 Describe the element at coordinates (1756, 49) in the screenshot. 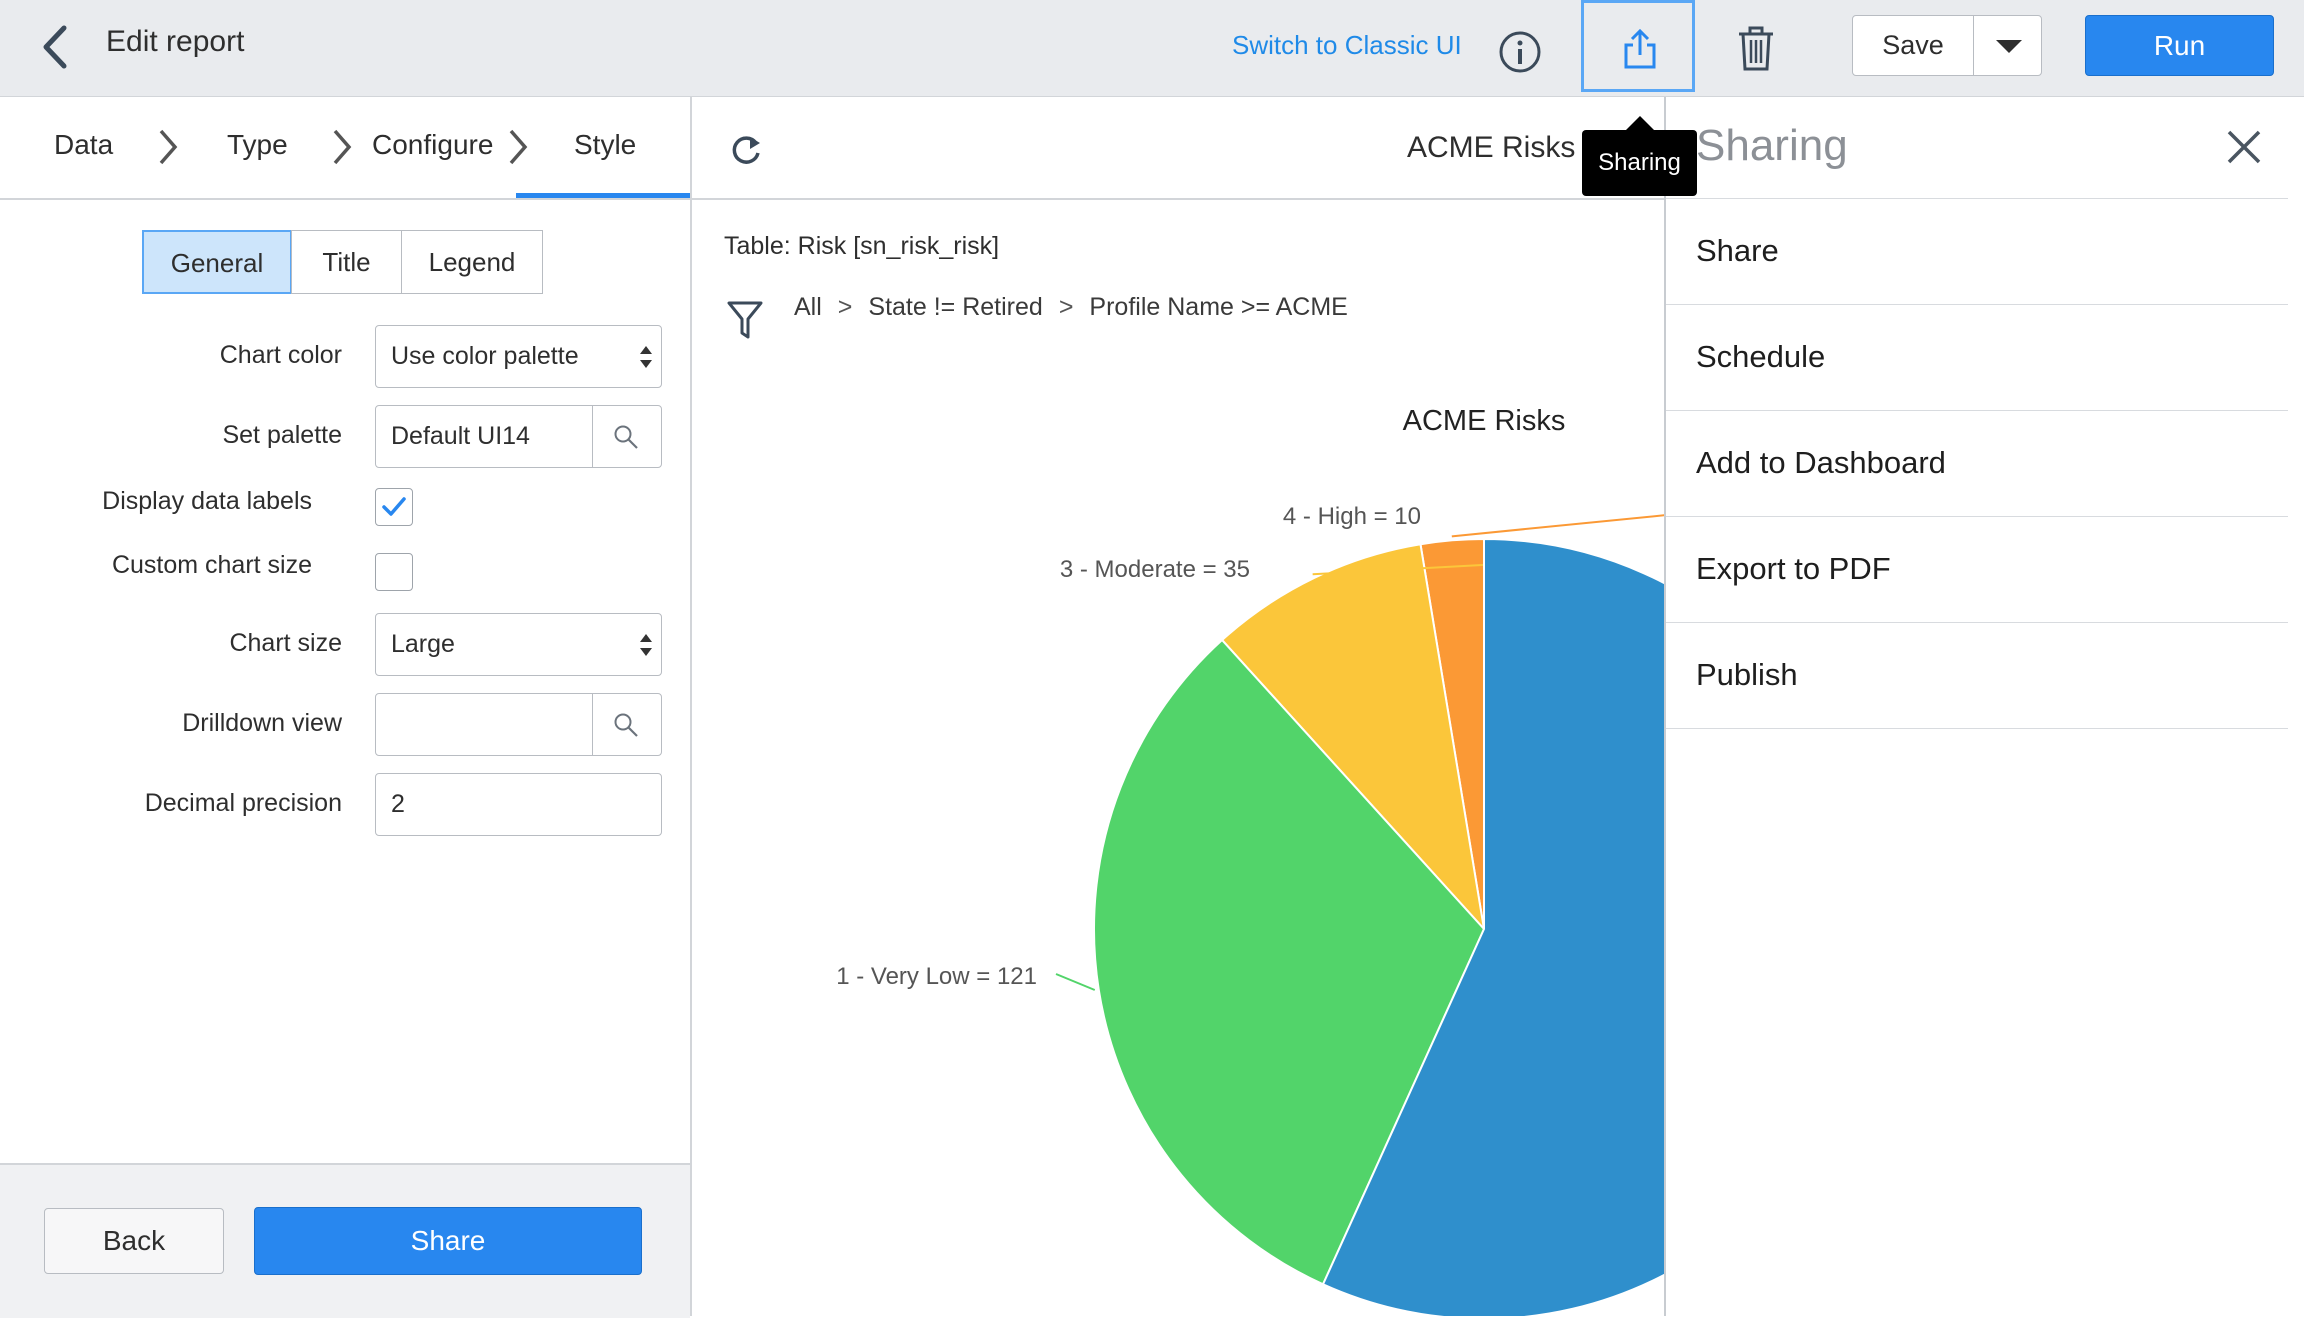

I see `trash-icon` at that location.